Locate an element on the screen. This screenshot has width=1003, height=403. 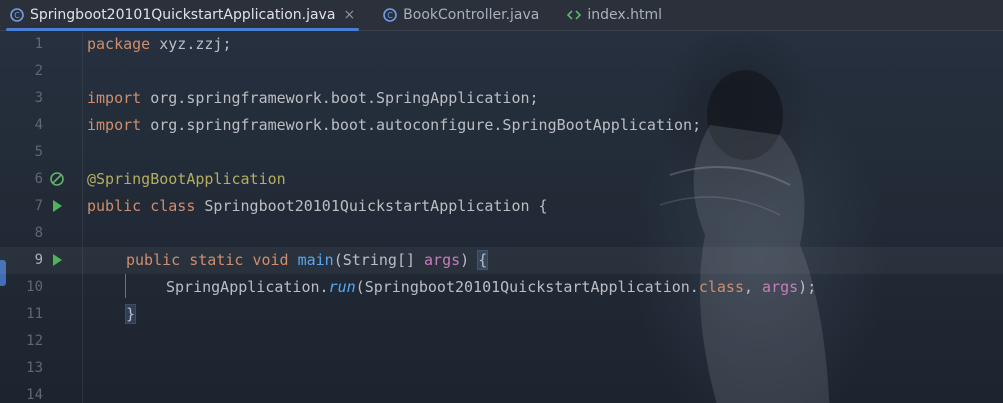
line-number: 6 is located at coordinates (38, 179).